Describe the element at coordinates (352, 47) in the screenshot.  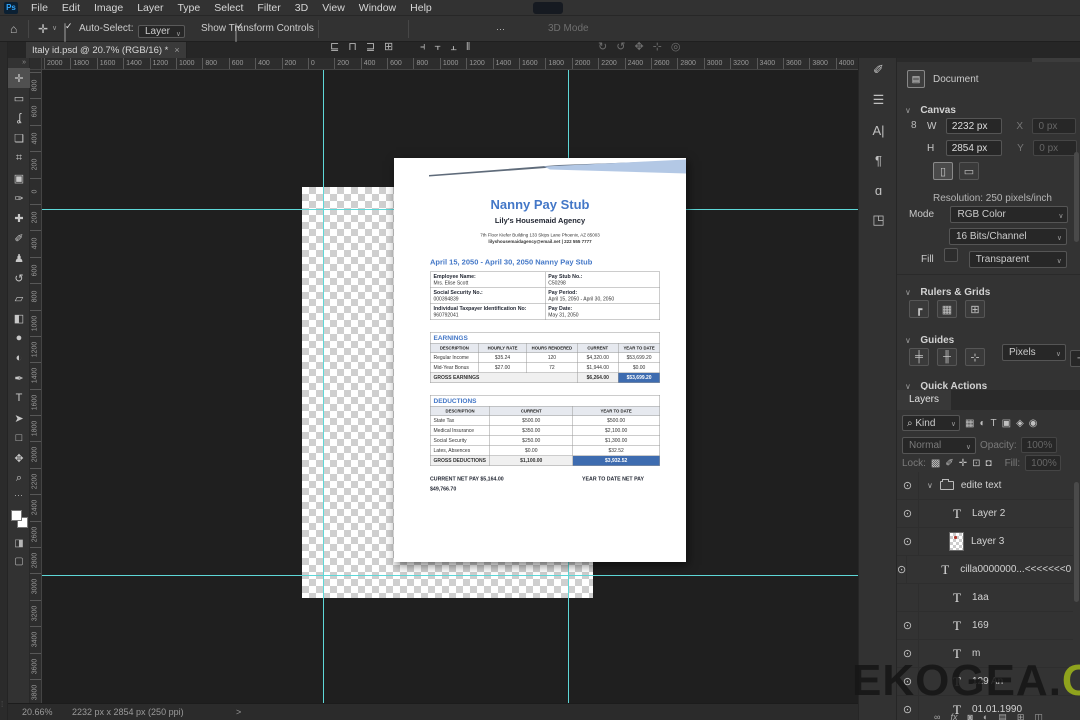
I see `align-icon: ⊓` at that location.